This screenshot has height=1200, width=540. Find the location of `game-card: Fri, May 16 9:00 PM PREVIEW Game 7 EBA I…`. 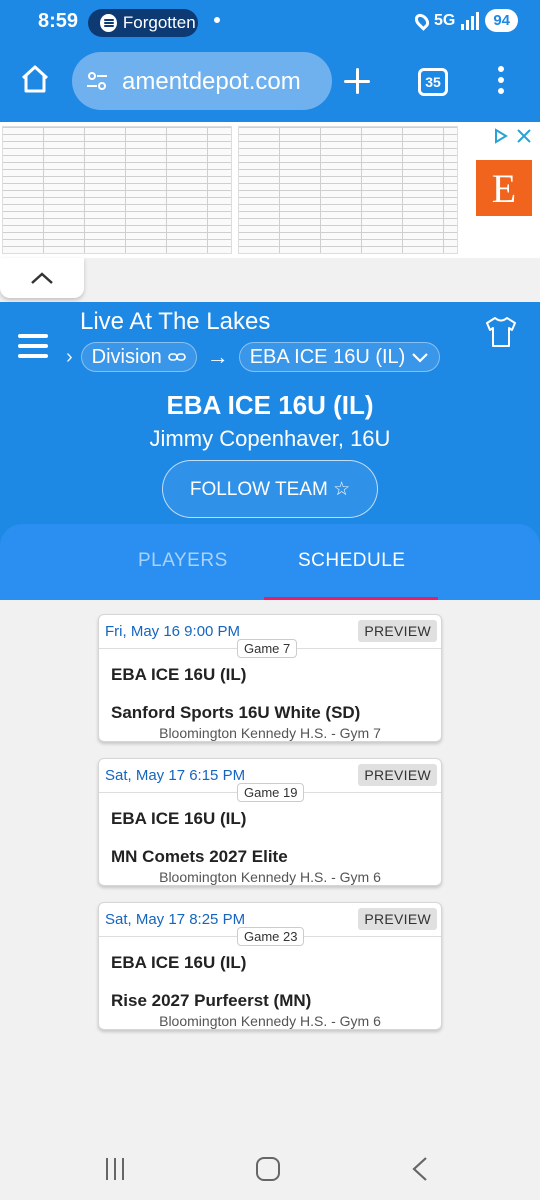

game-card: Fri, May 16 9:00 PM PREVIEW Game 7 EBA I… is located at coordinates (270, 678).